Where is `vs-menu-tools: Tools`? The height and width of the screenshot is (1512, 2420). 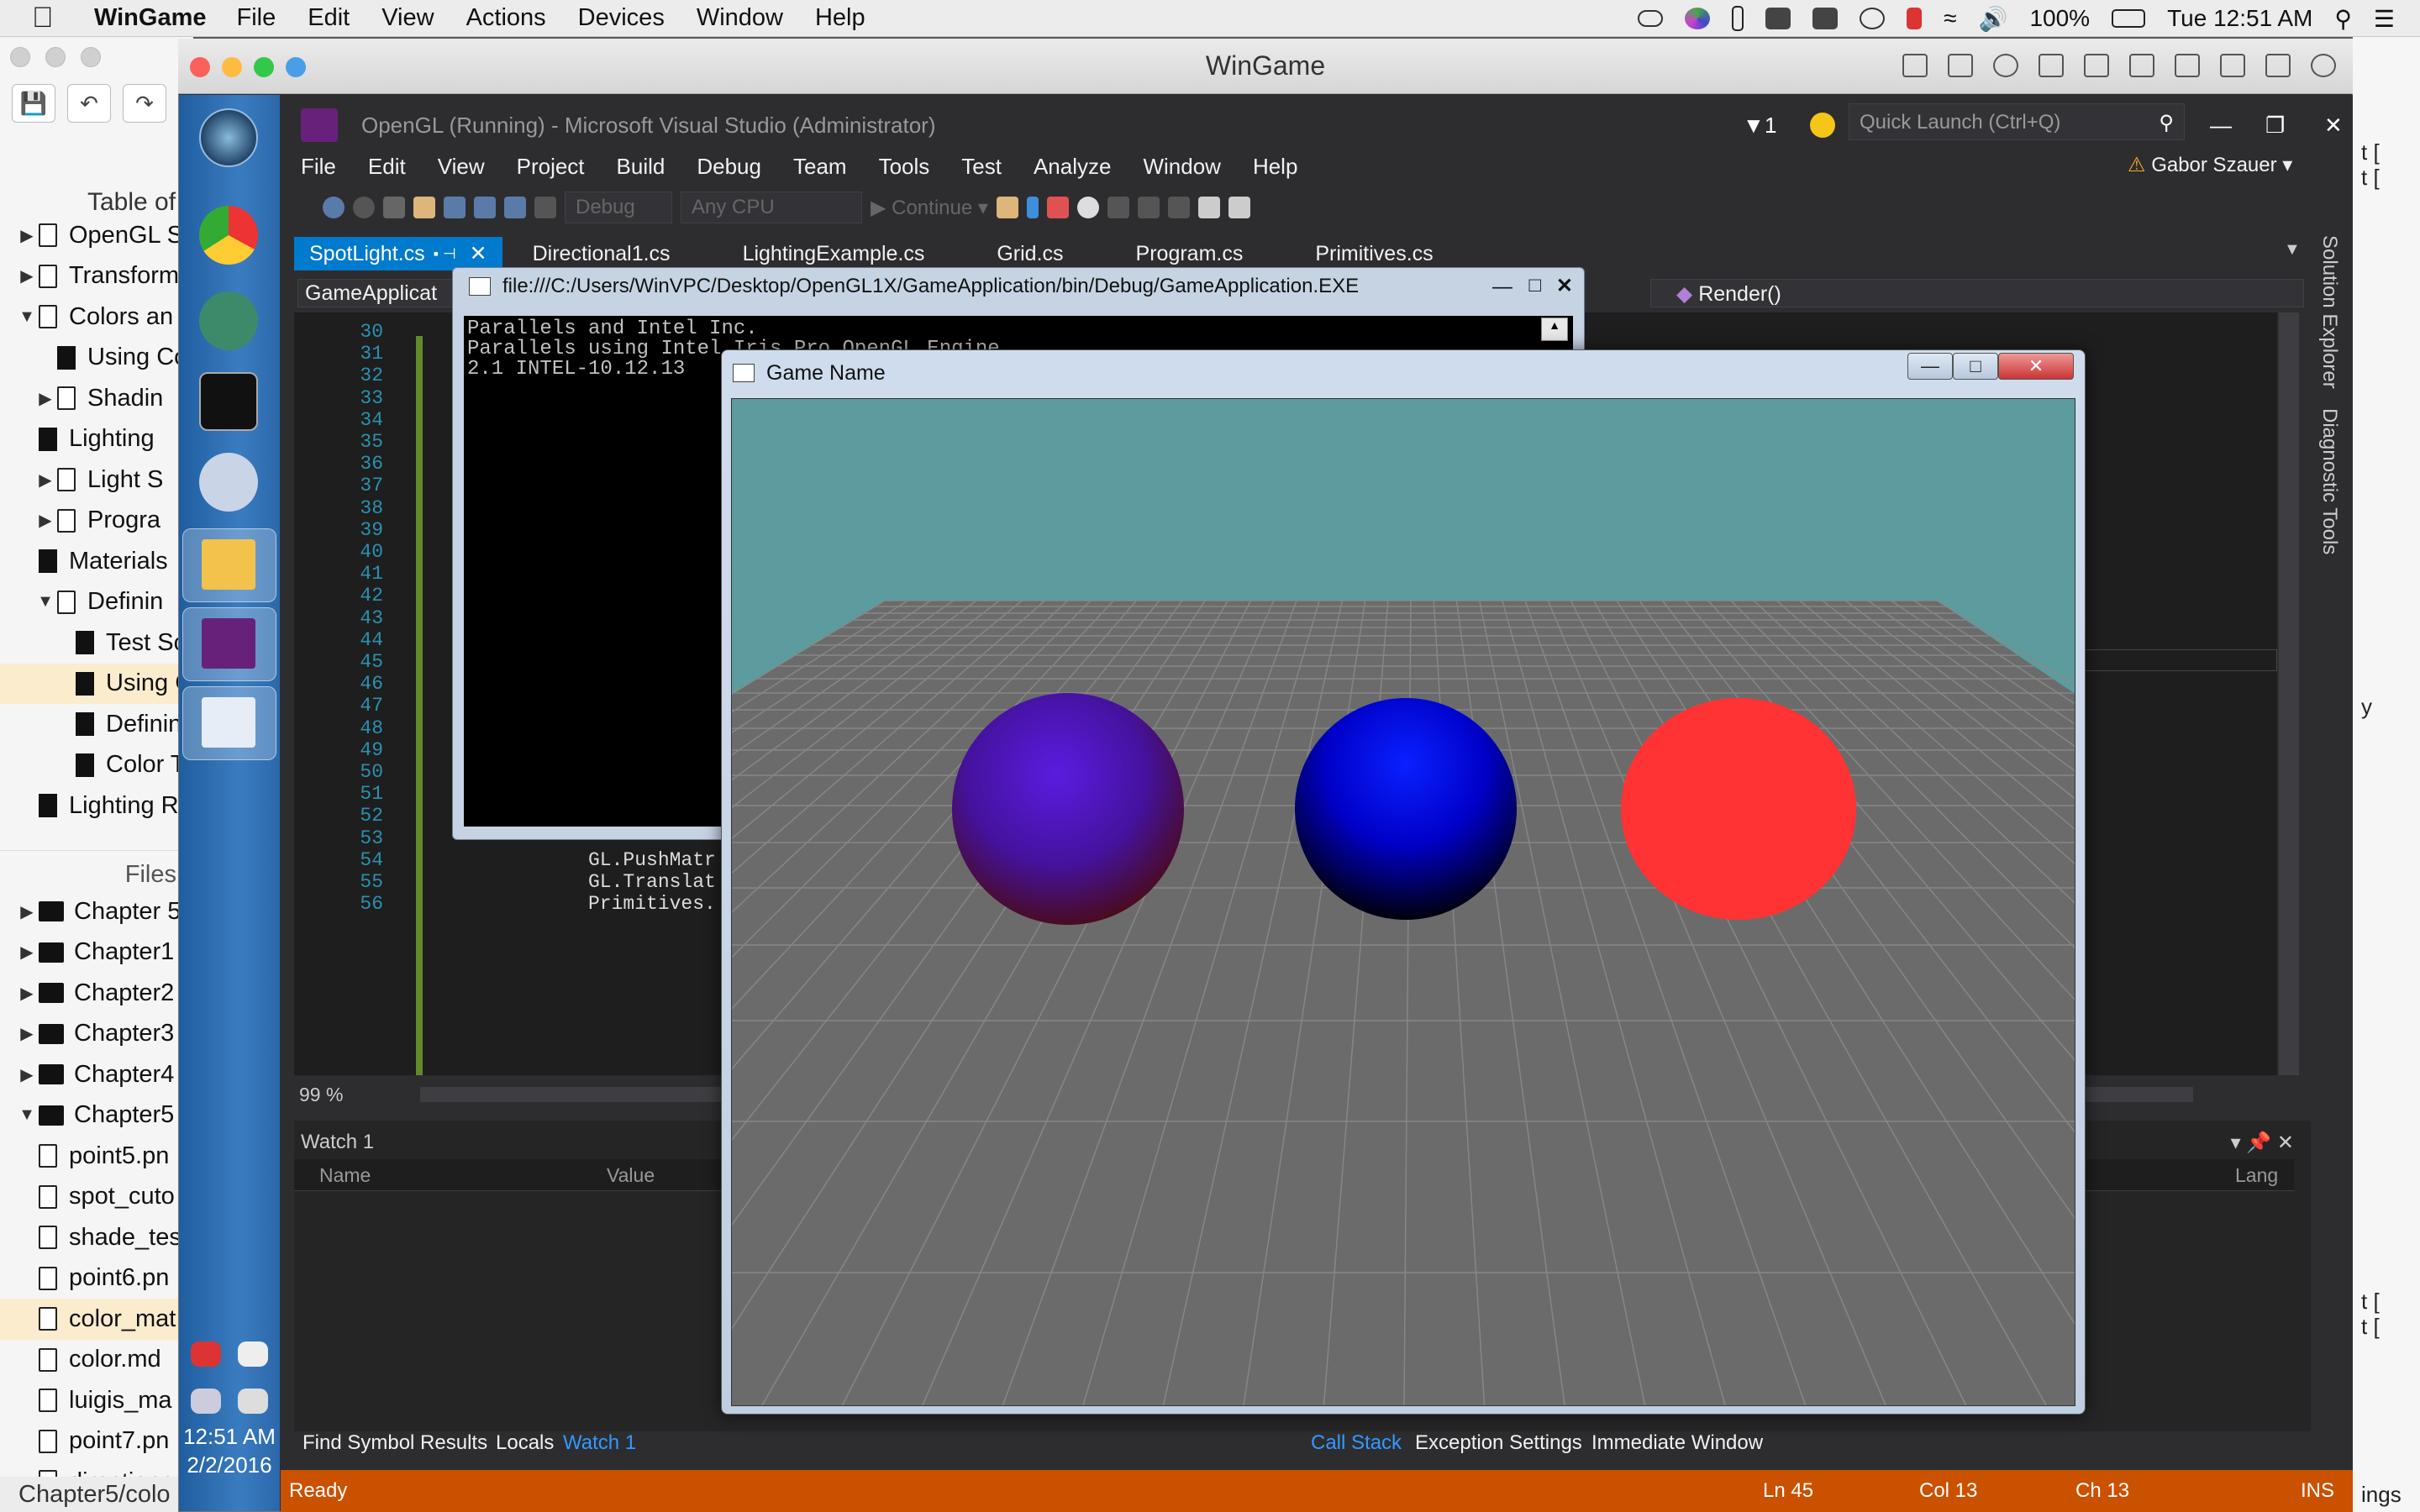
vs-menu-tools: Tools is located at coordinates (904, 167).